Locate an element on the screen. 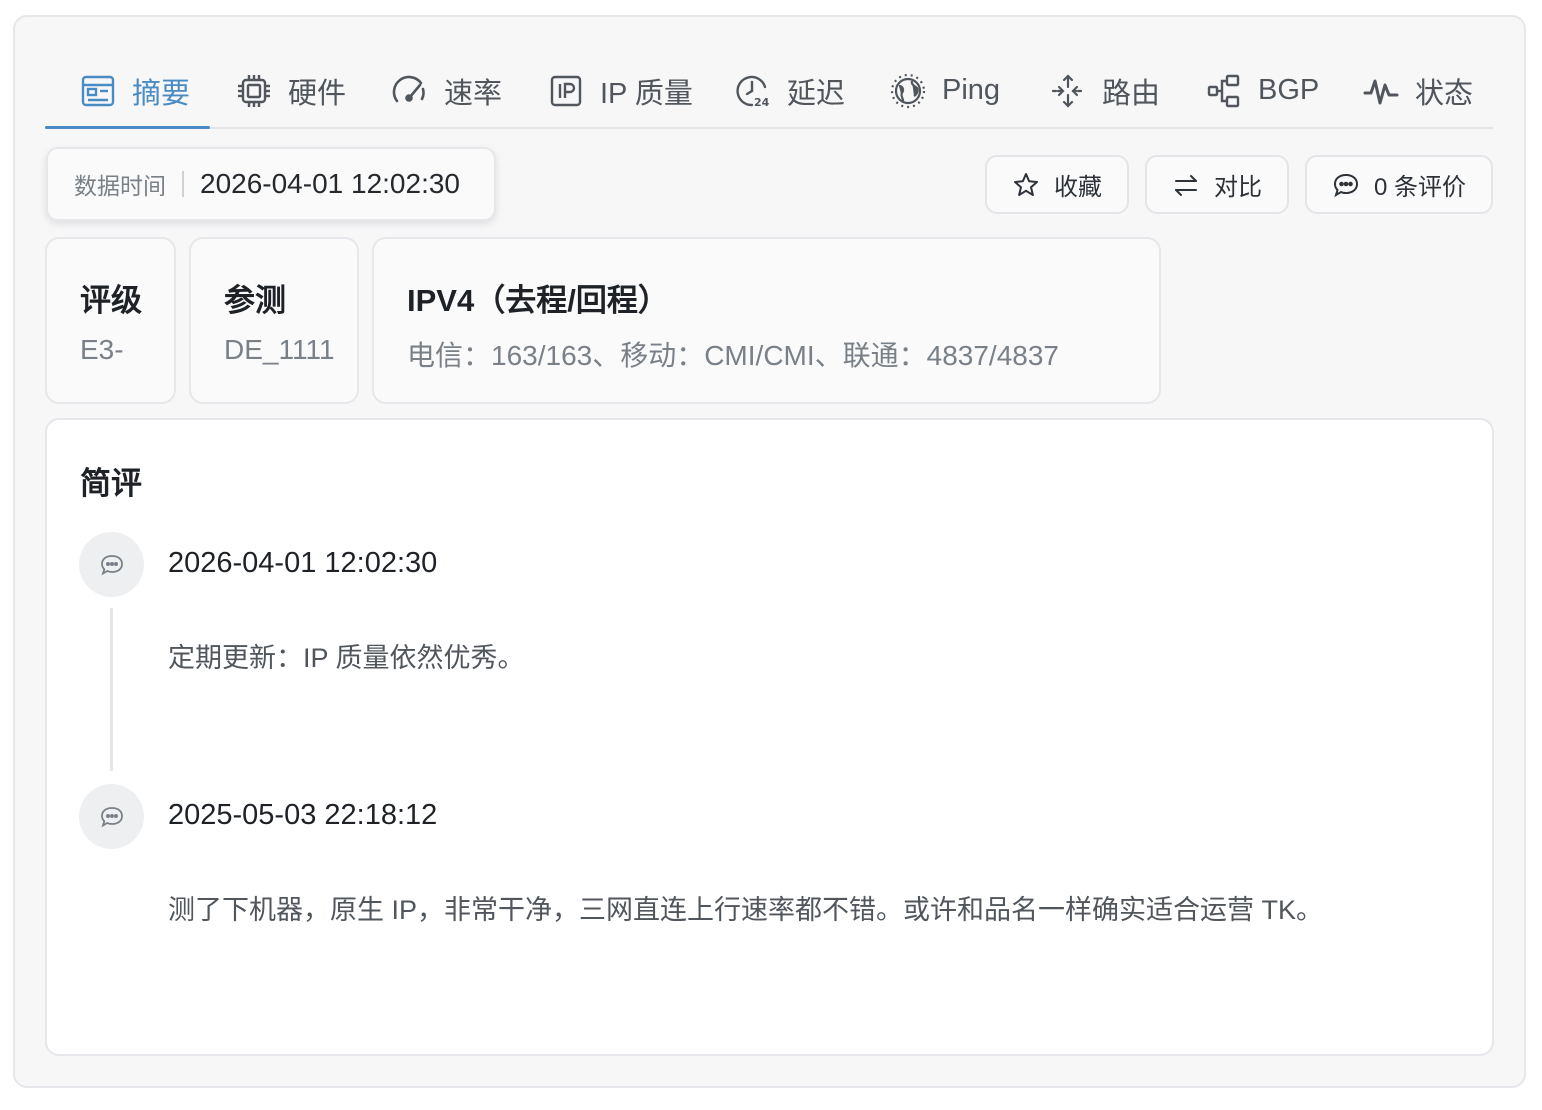 This screenshot has width=1542, height=1110. review-time: 2025-05-03 22:18:12 is located at coordinates (303, 815).